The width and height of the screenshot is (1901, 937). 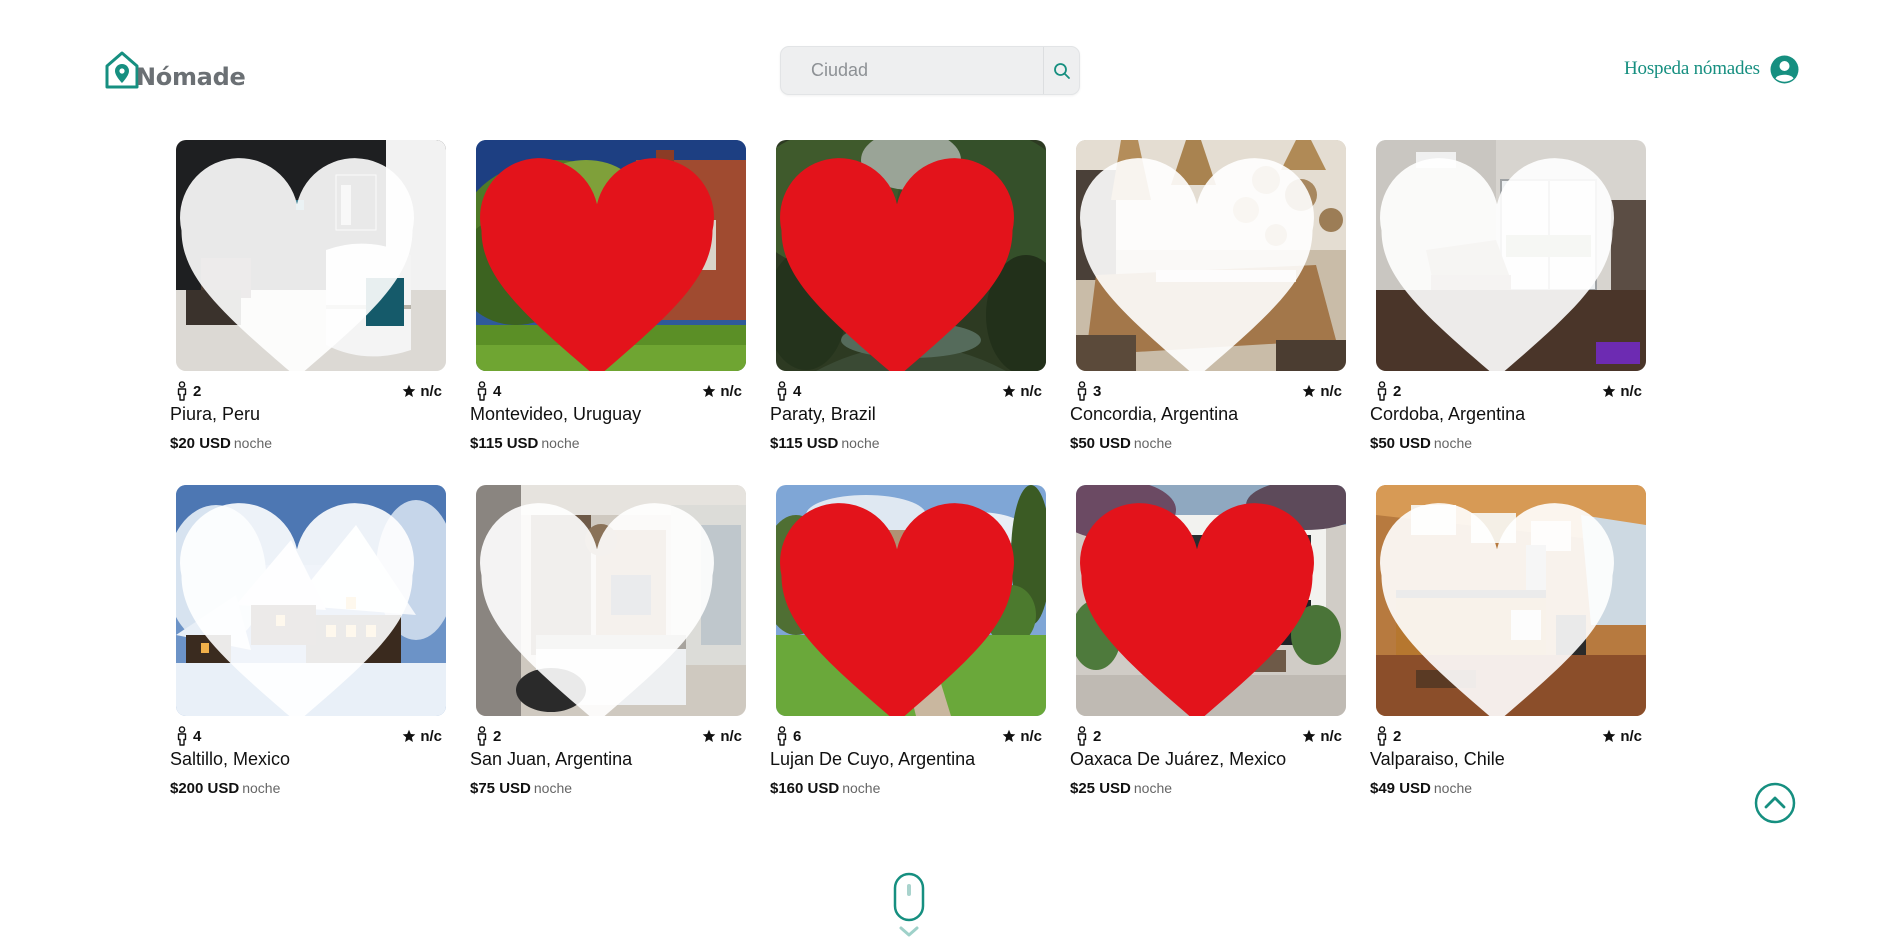 I want to click on listing-card: 4 n/c Saltillo, Mexico $200 USD noche, so click(x=315, y=645).